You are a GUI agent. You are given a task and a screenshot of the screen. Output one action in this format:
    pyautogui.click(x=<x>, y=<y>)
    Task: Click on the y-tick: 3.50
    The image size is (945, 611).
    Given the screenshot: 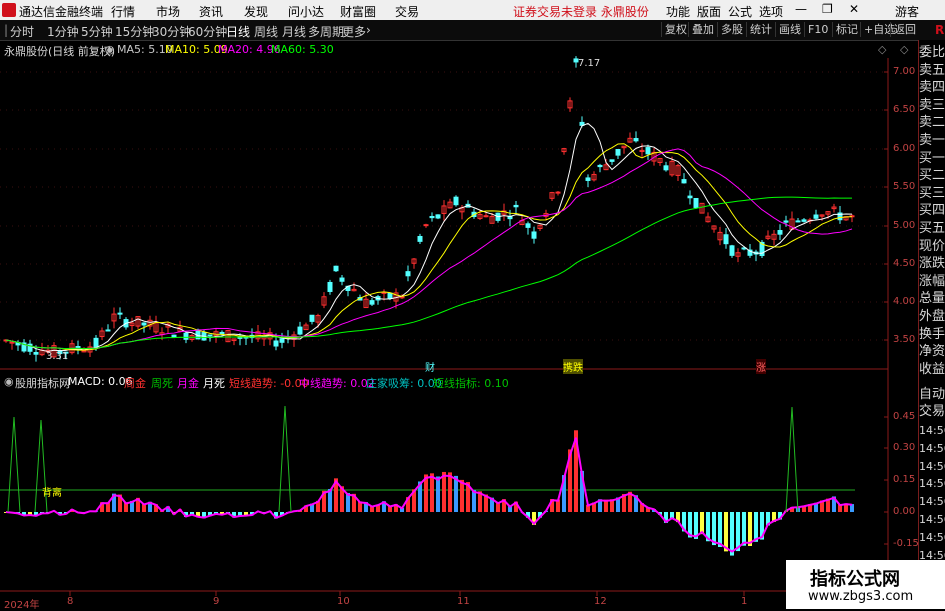 What is the action you would take?
    pyautogui.click(x=904, y=339)
    